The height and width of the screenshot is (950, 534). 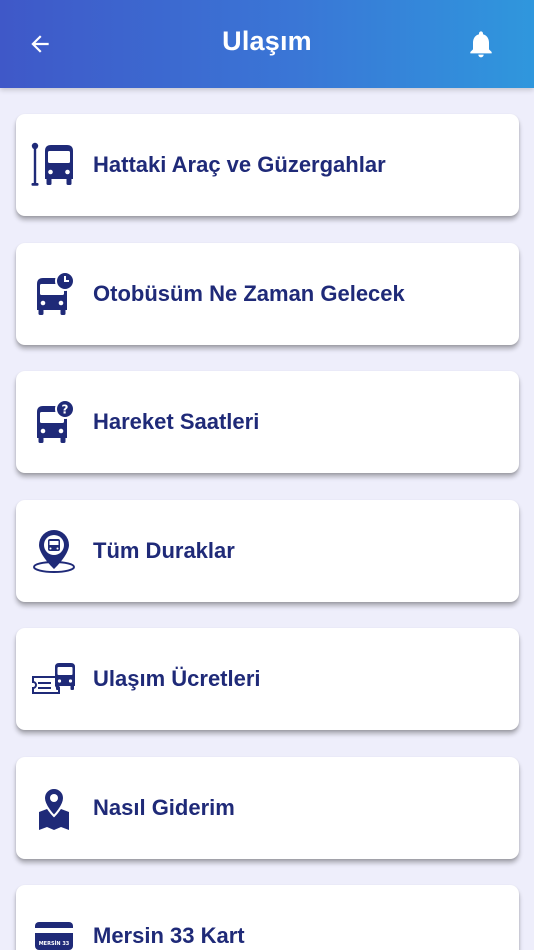 I want to click on bus-ticket-icon, so click(x=54, y=679).